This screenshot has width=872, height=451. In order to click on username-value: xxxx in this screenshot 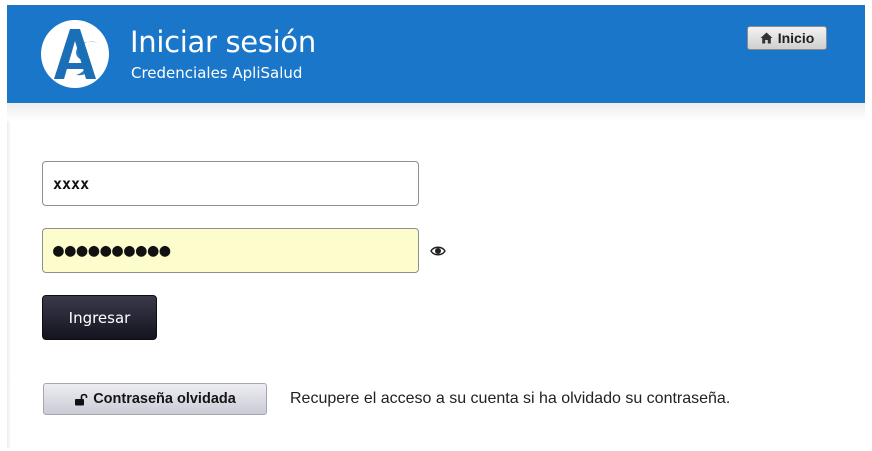, I will do `click(71, 183)`.